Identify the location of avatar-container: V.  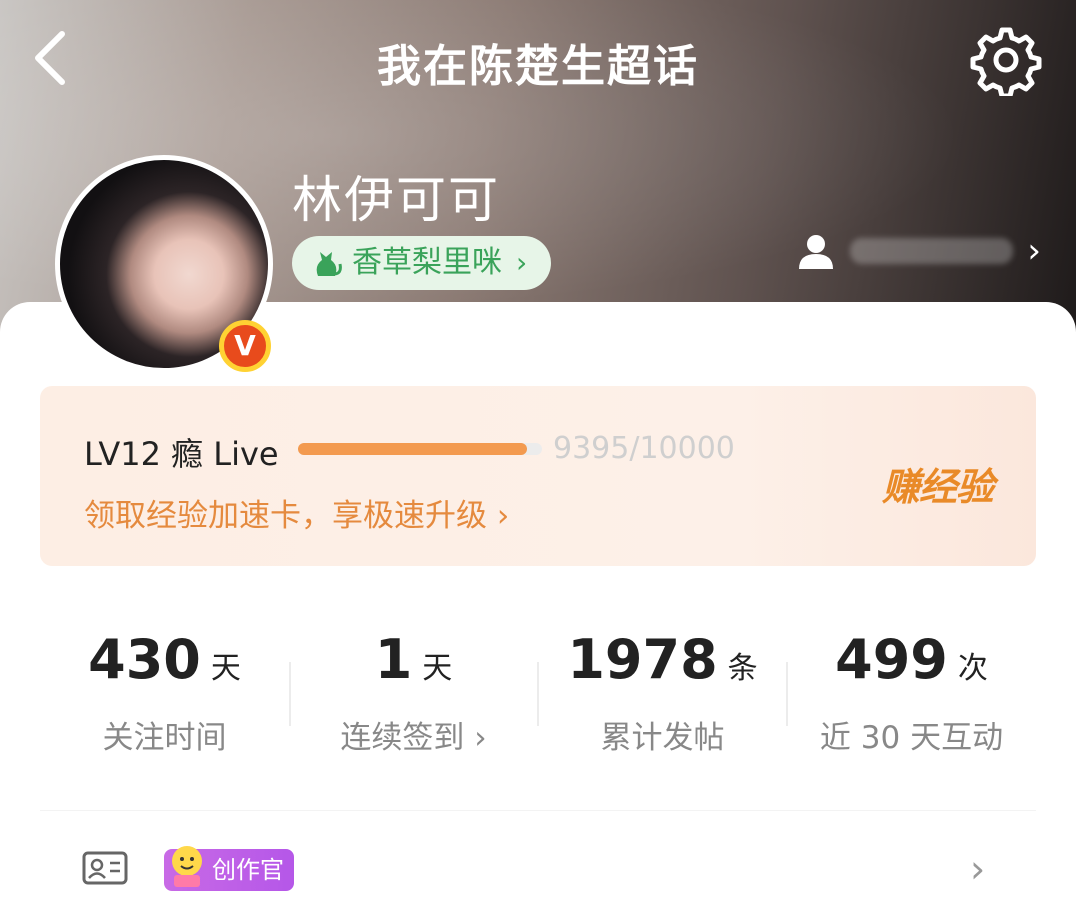
(164, 264).